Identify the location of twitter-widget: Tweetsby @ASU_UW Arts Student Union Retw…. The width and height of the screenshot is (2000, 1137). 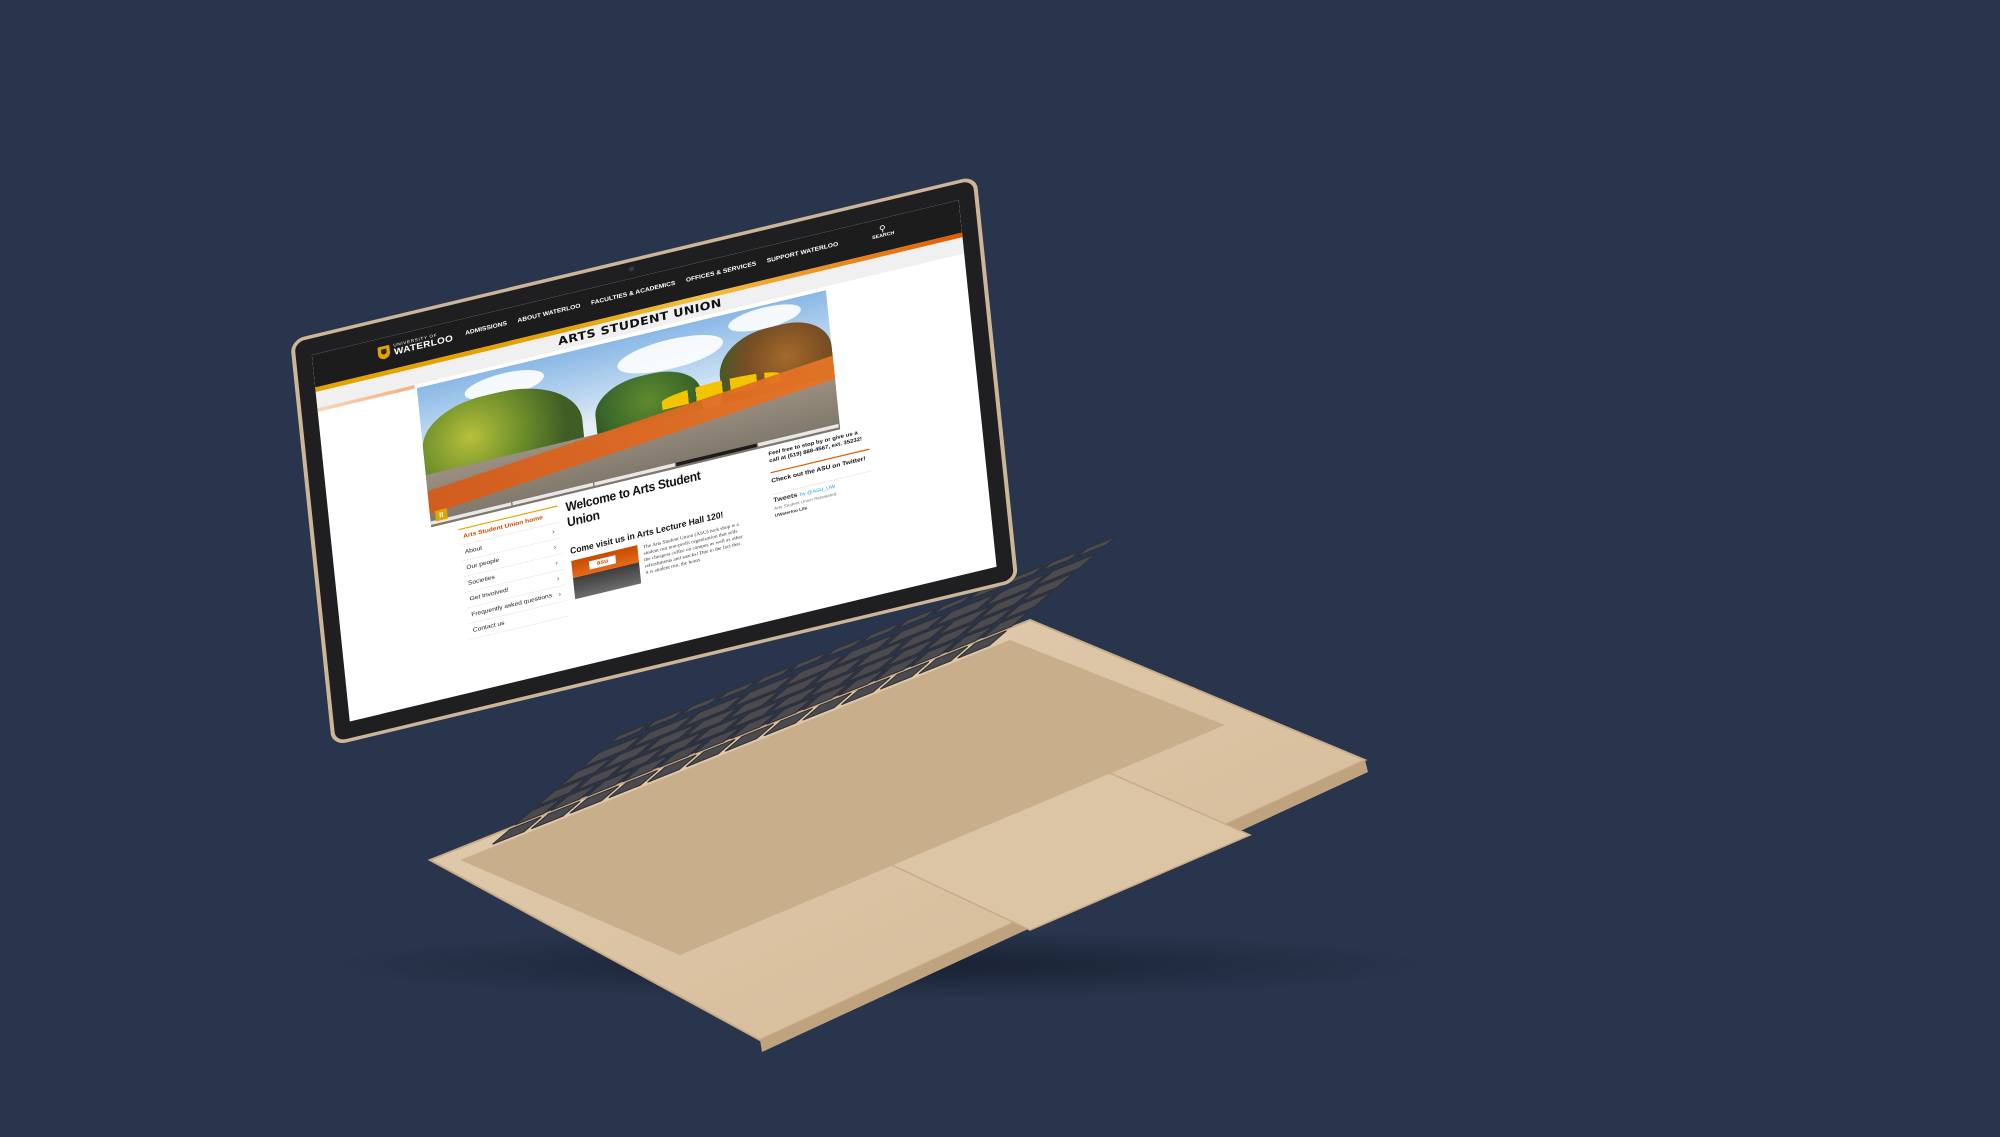
(825, 511).